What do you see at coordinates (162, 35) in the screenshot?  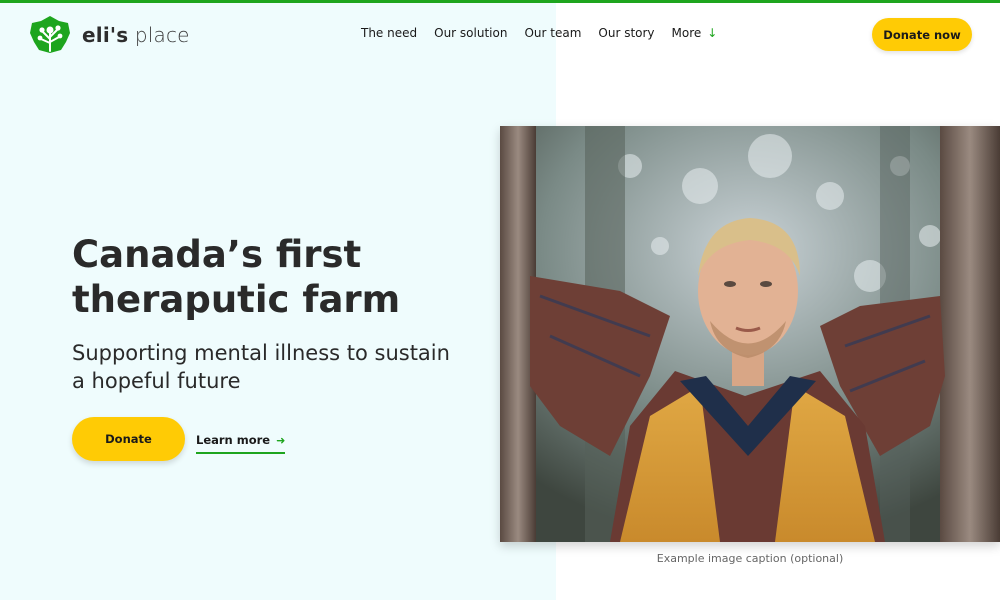 I see `brand-name-light: place` at bounding box center [162, 35].